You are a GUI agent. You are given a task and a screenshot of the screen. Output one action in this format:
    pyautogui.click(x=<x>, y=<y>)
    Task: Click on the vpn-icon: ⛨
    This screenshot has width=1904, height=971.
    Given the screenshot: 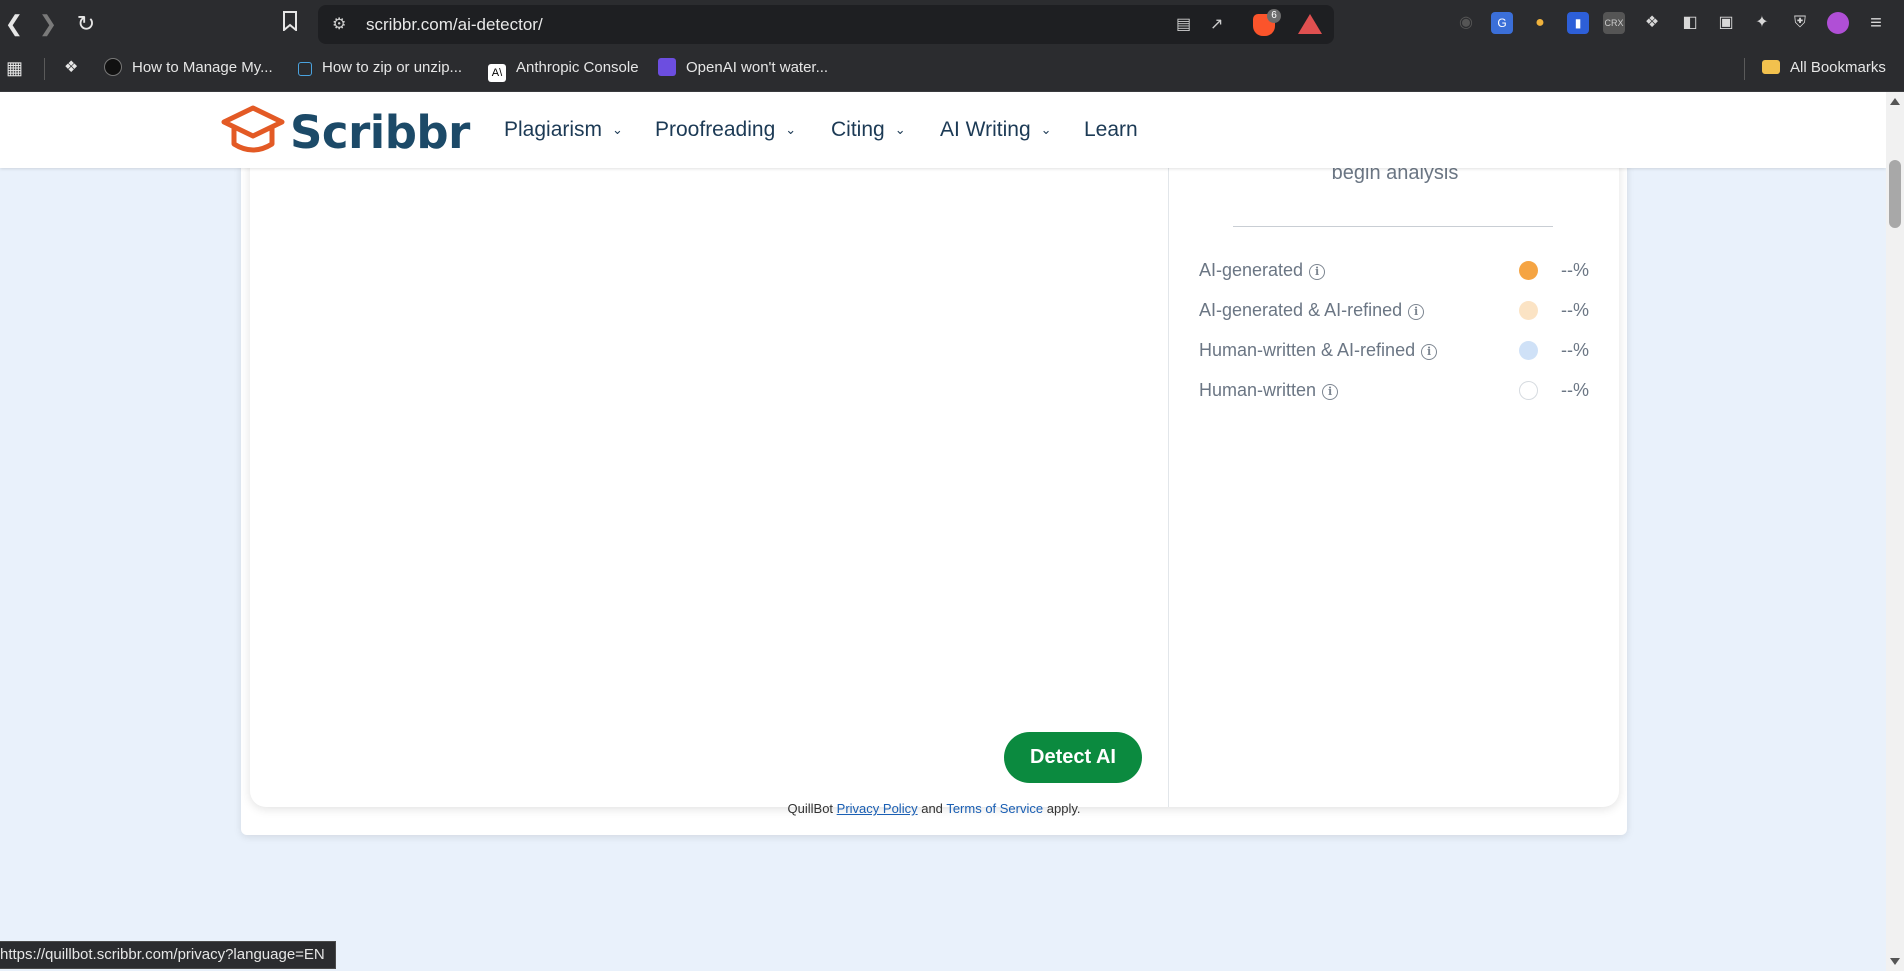 What is the action you would take?
    pyautogui.click(x=1800, y=23)
    